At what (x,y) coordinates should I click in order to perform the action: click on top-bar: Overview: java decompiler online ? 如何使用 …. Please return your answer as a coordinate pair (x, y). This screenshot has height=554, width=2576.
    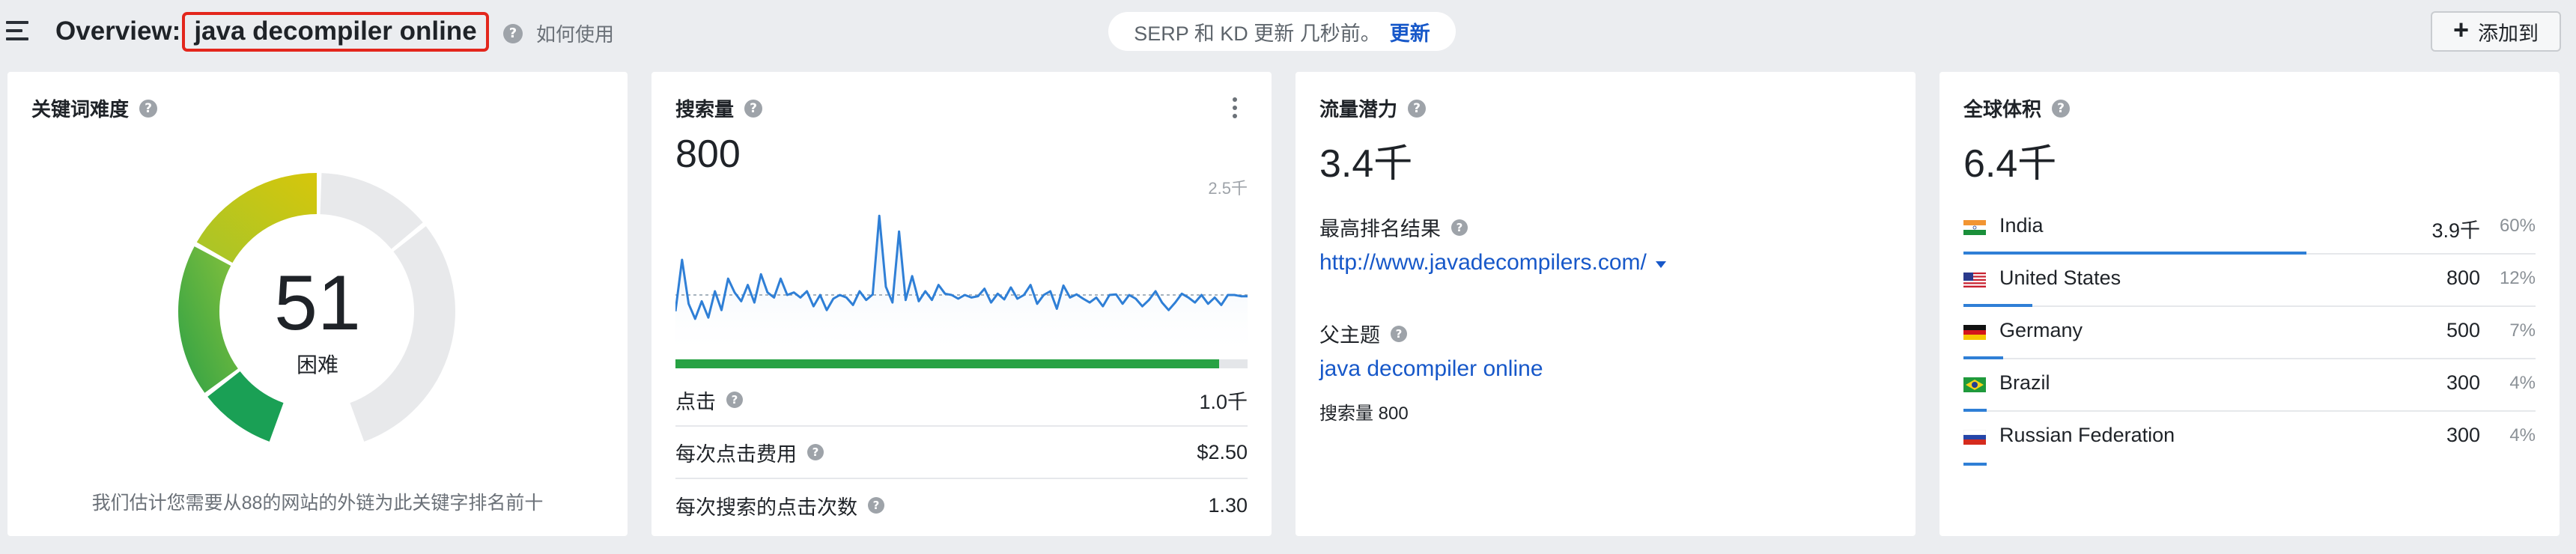
    Looking at the image, I should click on (1288, 31).